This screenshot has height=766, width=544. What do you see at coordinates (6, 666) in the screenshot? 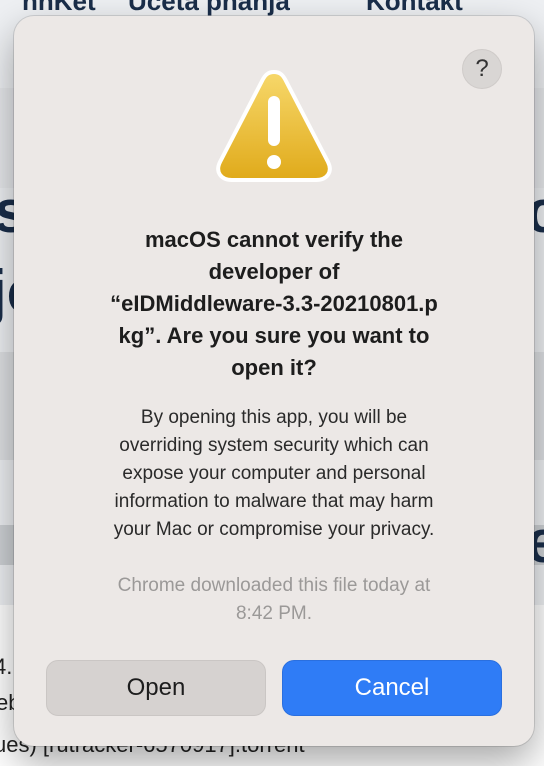
I see `bg-text-line: 4.` at bounding box center [6, 666].